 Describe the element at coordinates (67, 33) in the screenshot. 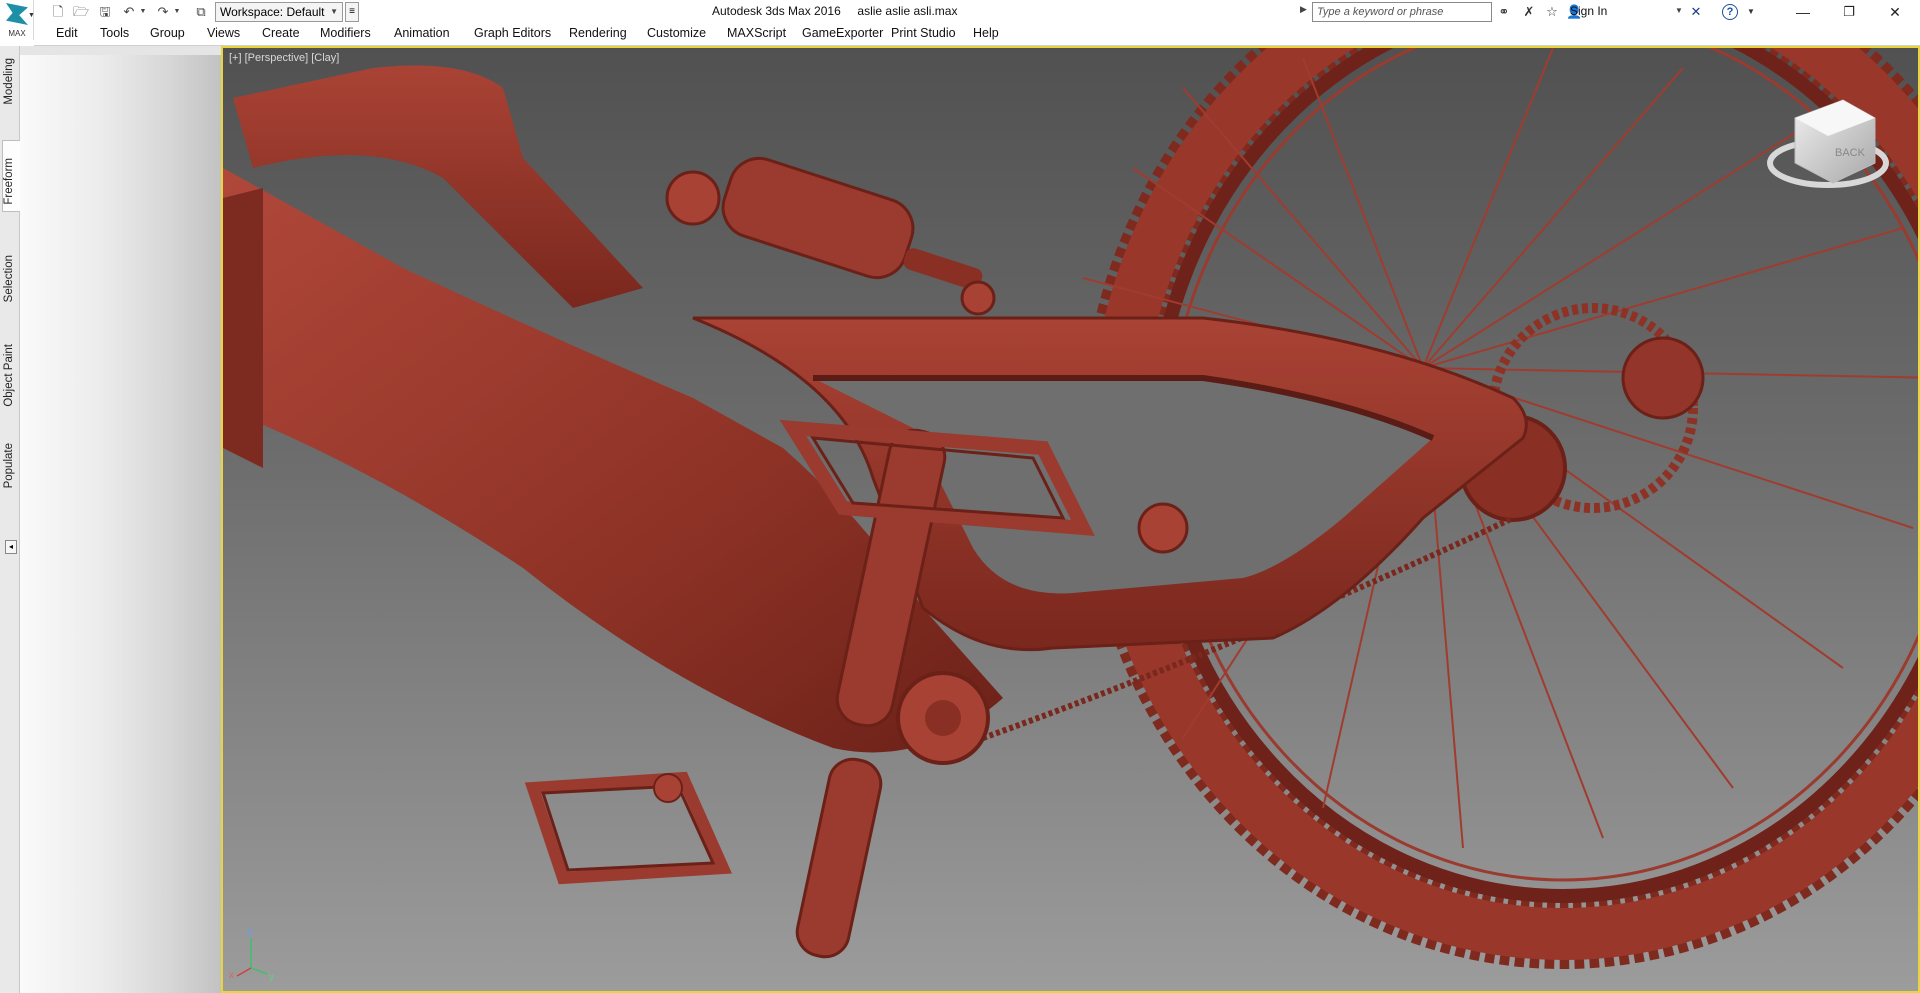

I see `menu-edit: Edit` at that location.